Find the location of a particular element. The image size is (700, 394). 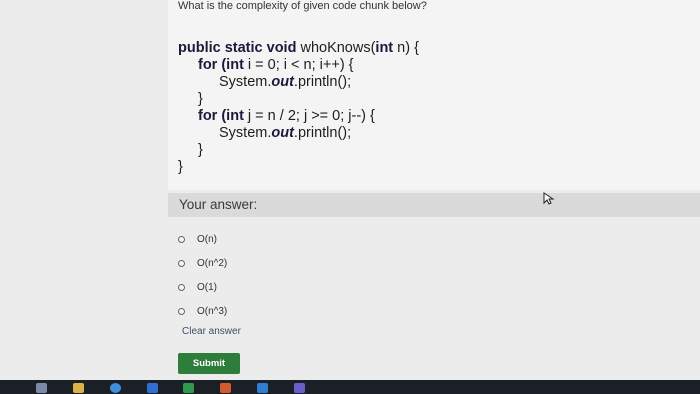

option-label: O(1) is located at coordinates (207, 287).